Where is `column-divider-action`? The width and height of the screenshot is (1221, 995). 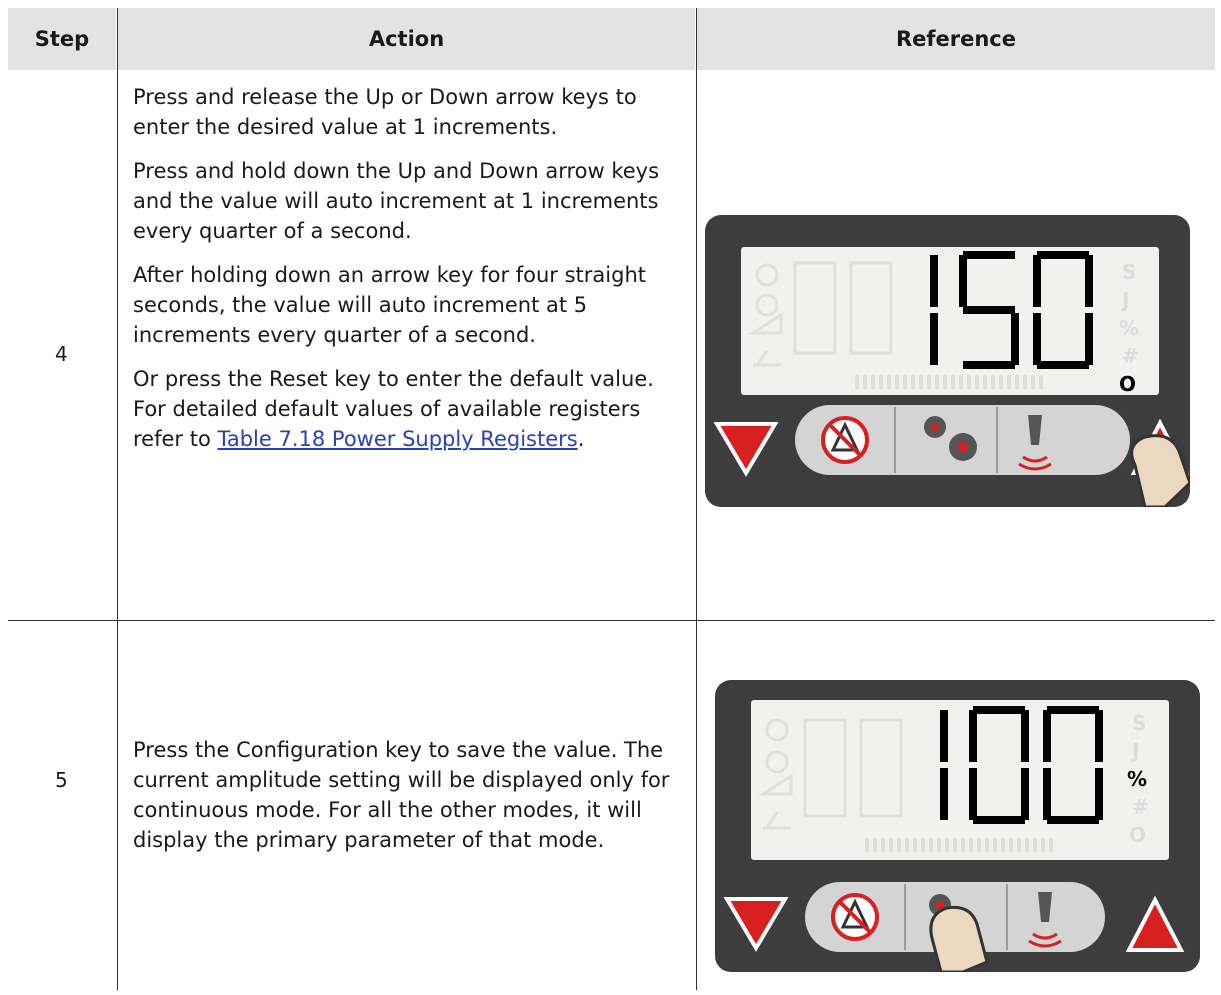 column-divider-action is located at coordinates (696, 499).